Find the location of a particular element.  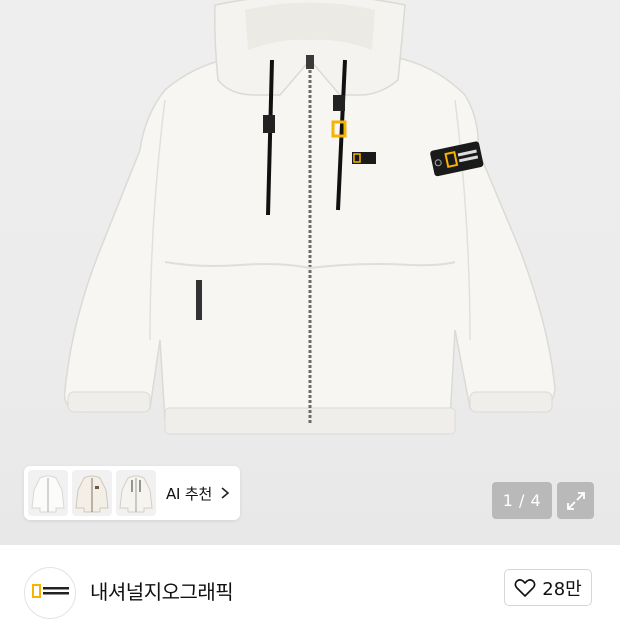

expand-button is located at coordinates (575, 500).